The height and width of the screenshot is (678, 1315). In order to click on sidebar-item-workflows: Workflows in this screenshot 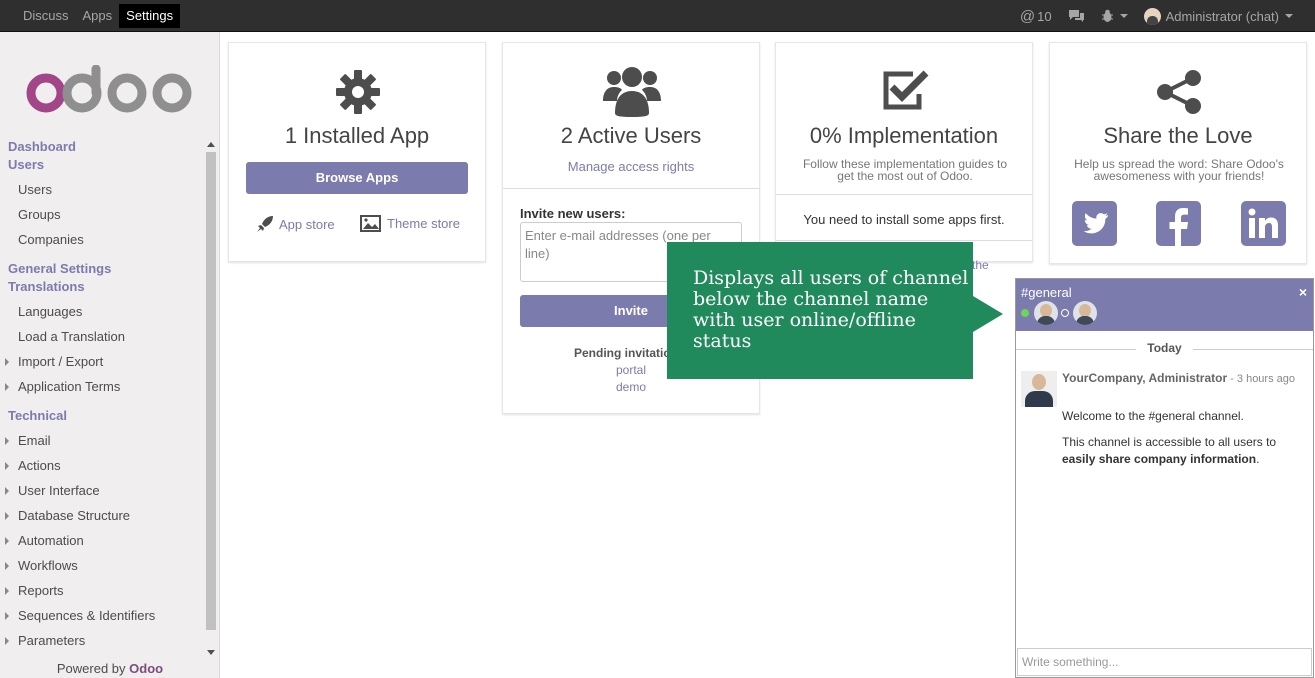, I will do `click(102, 565)`.